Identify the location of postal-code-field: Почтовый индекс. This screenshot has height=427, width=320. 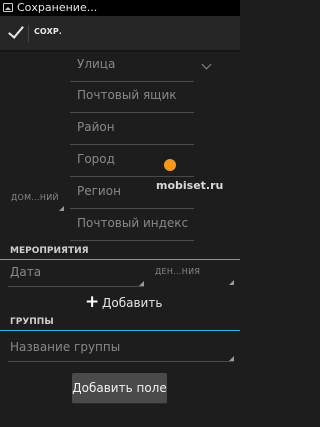
(132, 225).